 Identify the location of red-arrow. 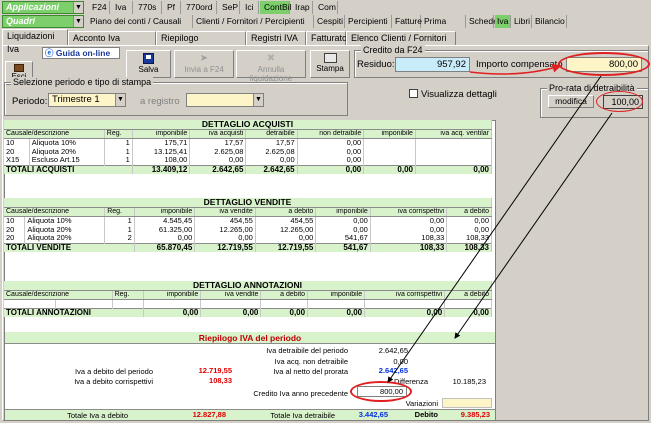
(515, 69).